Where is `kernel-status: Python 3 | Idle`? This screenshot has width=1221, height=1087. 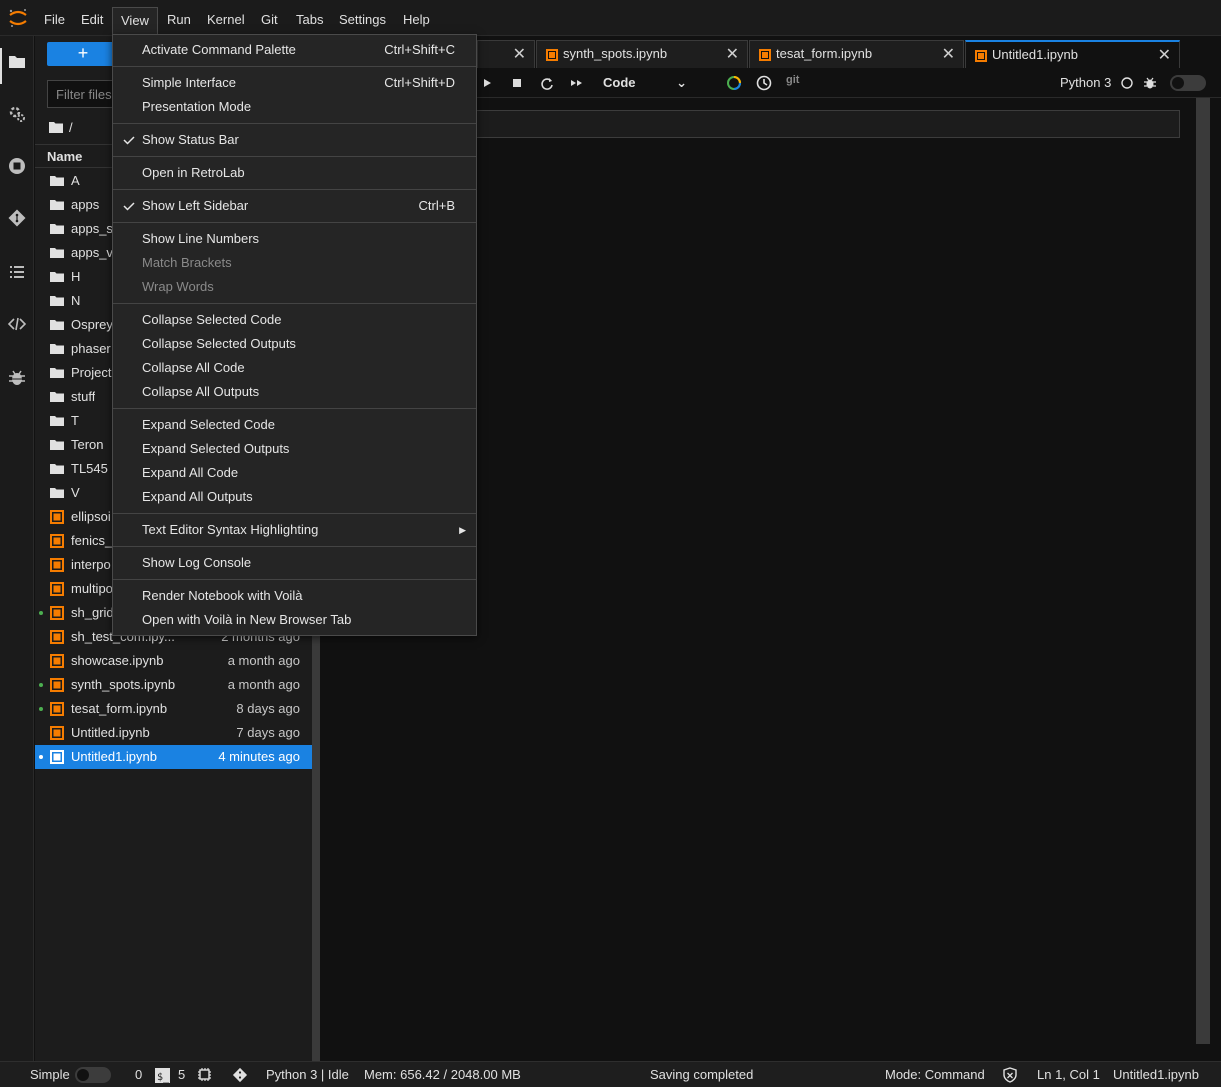
kernel-status: Python 3 | Idle is located at coordinates (307, 1074).